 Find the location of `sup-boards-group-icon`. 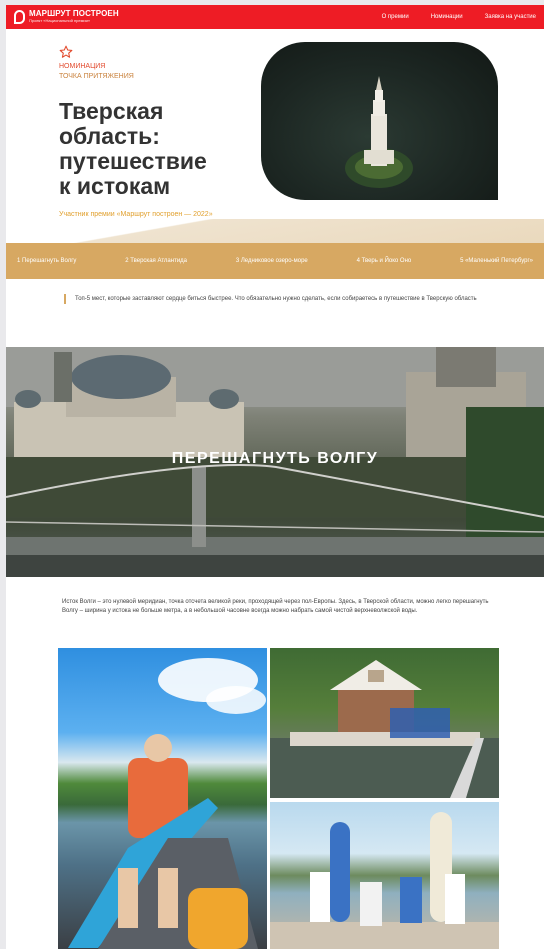

sup-boards-group-icon is located at coordinates (384, 880).